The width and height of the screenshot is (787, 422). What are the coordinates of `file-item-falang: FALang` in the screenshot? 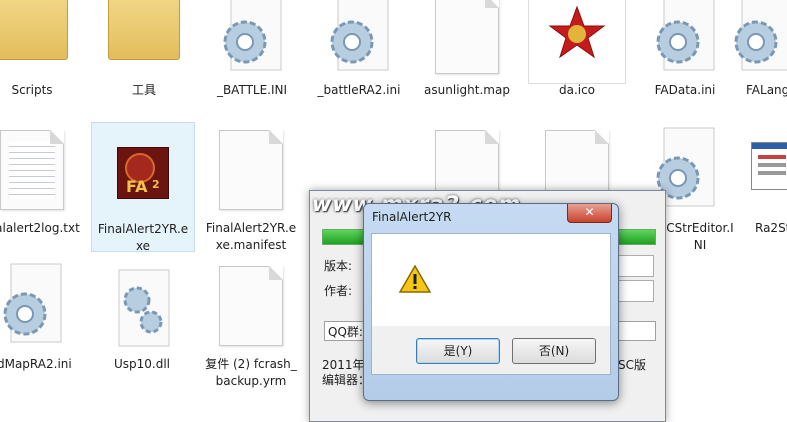 It's located at (757, 60).